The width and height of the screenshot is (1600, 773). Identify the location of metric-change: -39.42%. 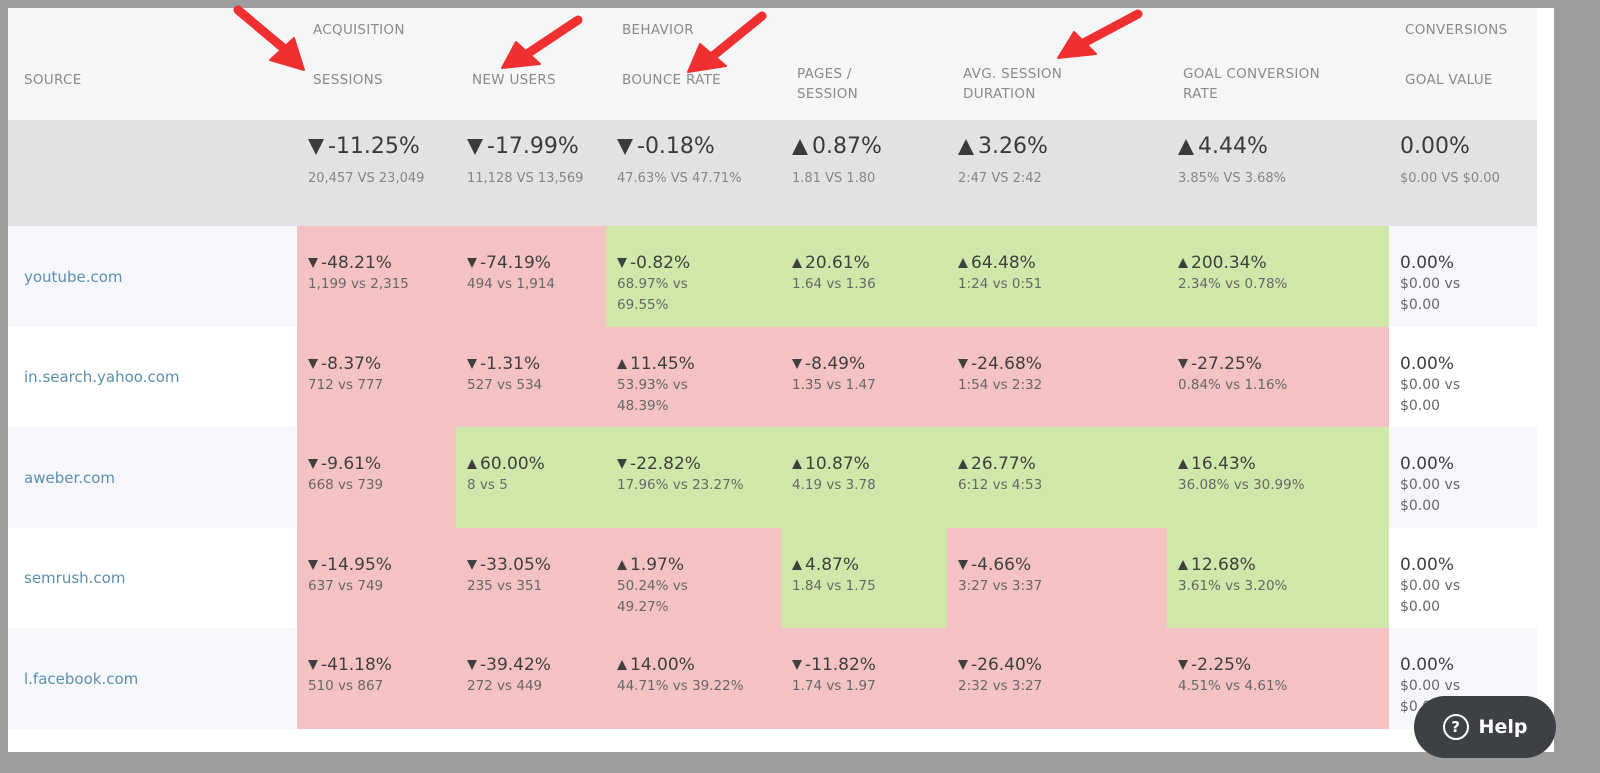
(536, 665).